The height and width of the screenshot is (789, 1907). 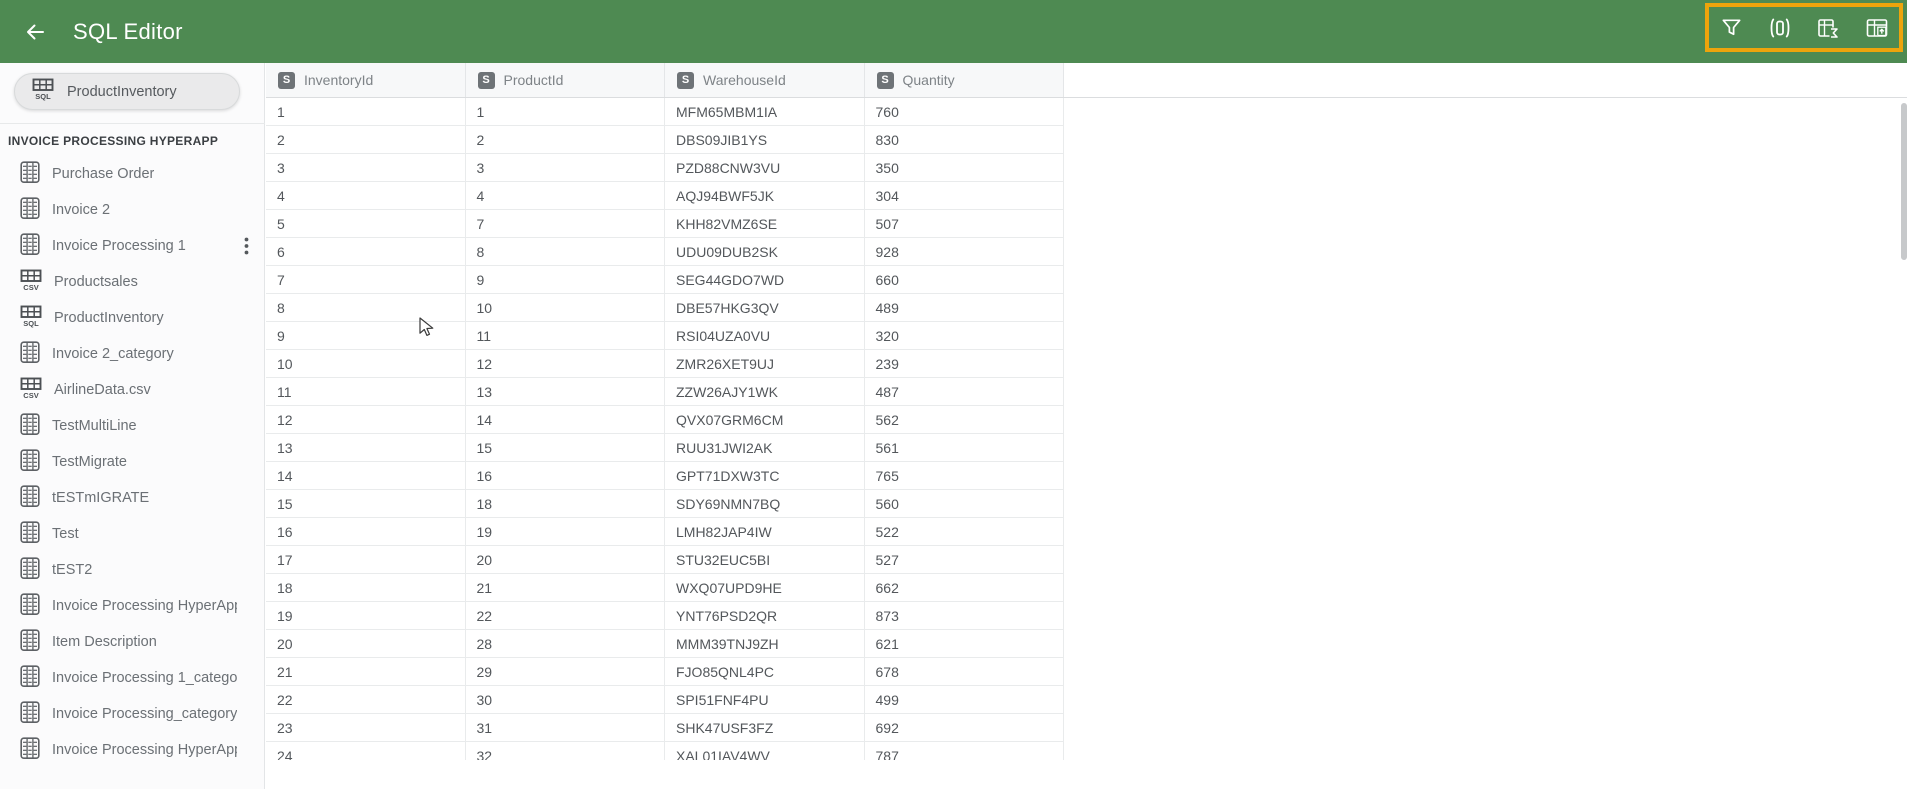 I want to click on table-cell: 522, so click(x=964, y=531).